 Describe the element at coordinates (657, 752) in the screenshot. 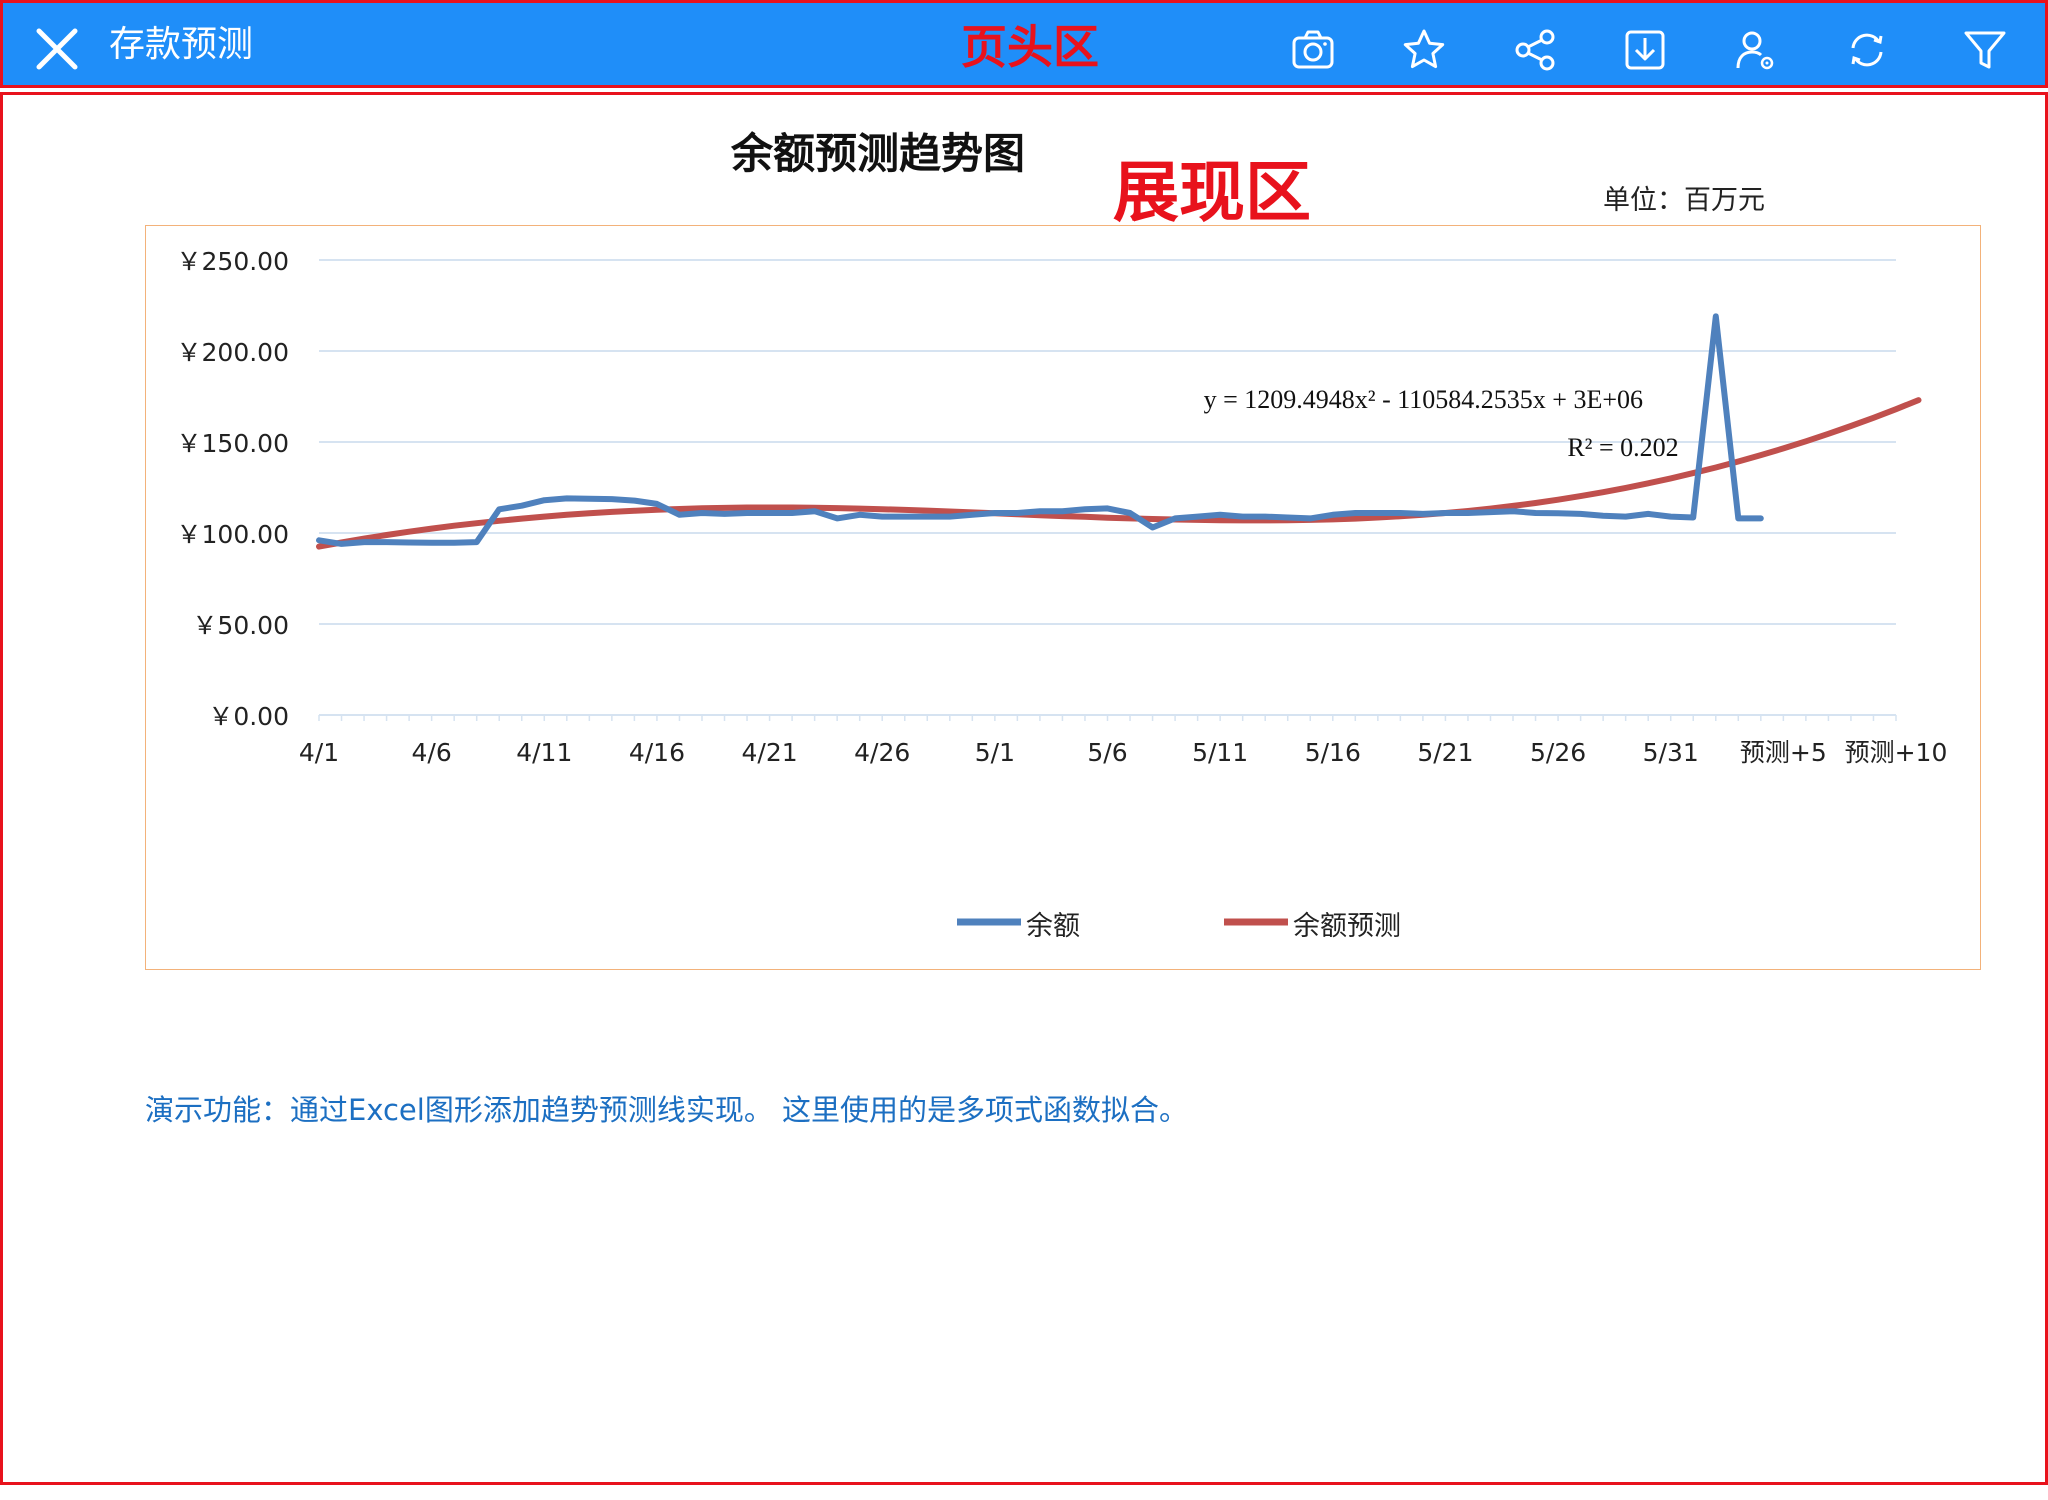

I see `x-tick-label: 4/16` at that location.